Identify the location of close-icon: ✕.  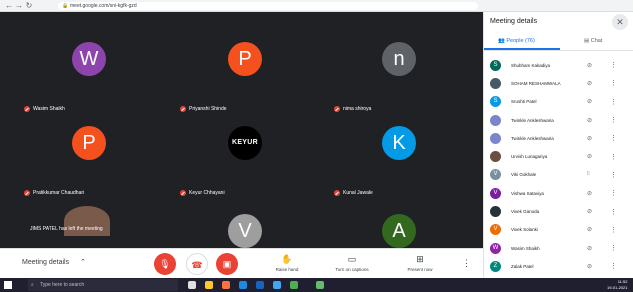
(620, 22).